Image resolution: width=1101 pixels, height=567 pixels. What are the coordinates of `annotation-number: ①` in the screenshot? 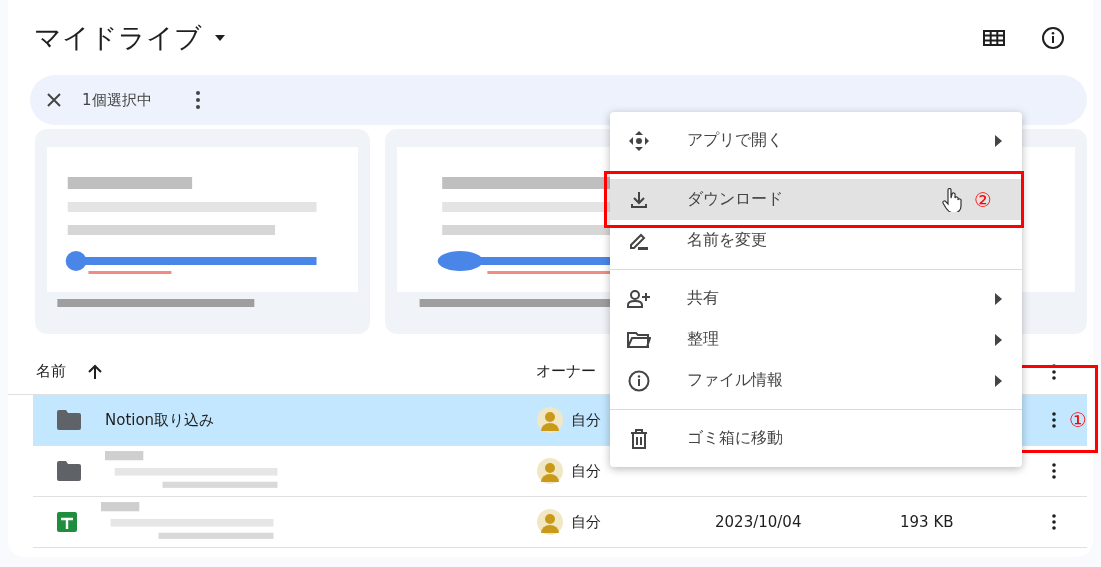 It's located at (1078, 420).